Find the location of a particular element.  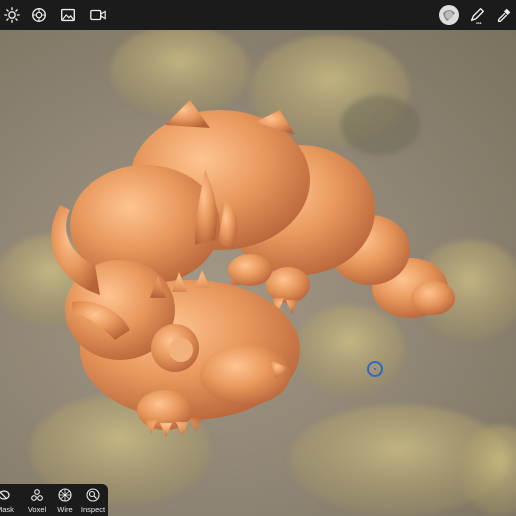

image-icon is located at coordinates (68, 15).